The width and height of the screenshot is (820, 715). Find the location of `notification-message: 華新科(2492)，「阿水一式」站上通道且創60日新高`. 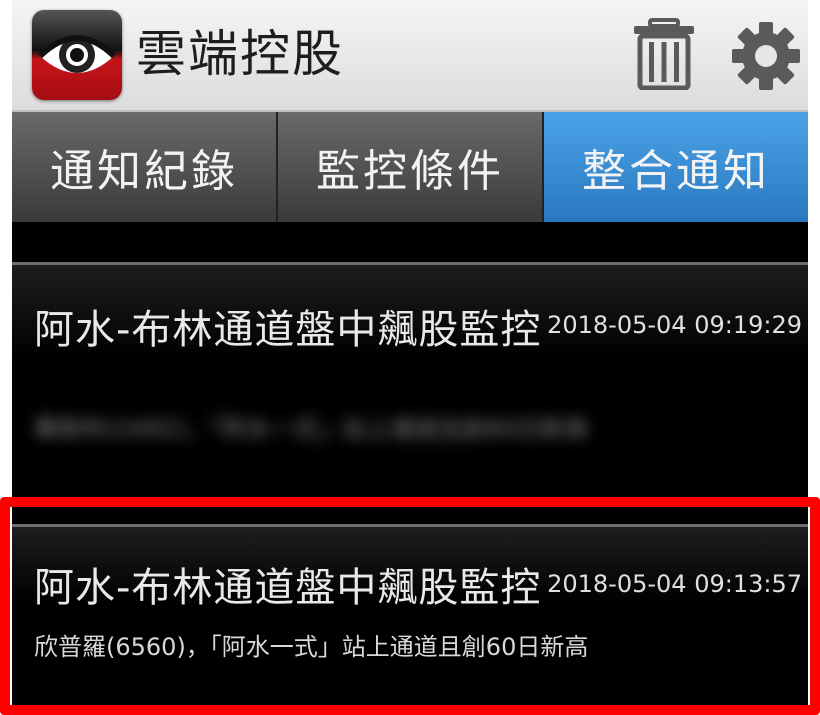

notification-message: 華新科(2492)，「阿水一式」站上通道且創60日新高 is located at coordinates (311, 429).